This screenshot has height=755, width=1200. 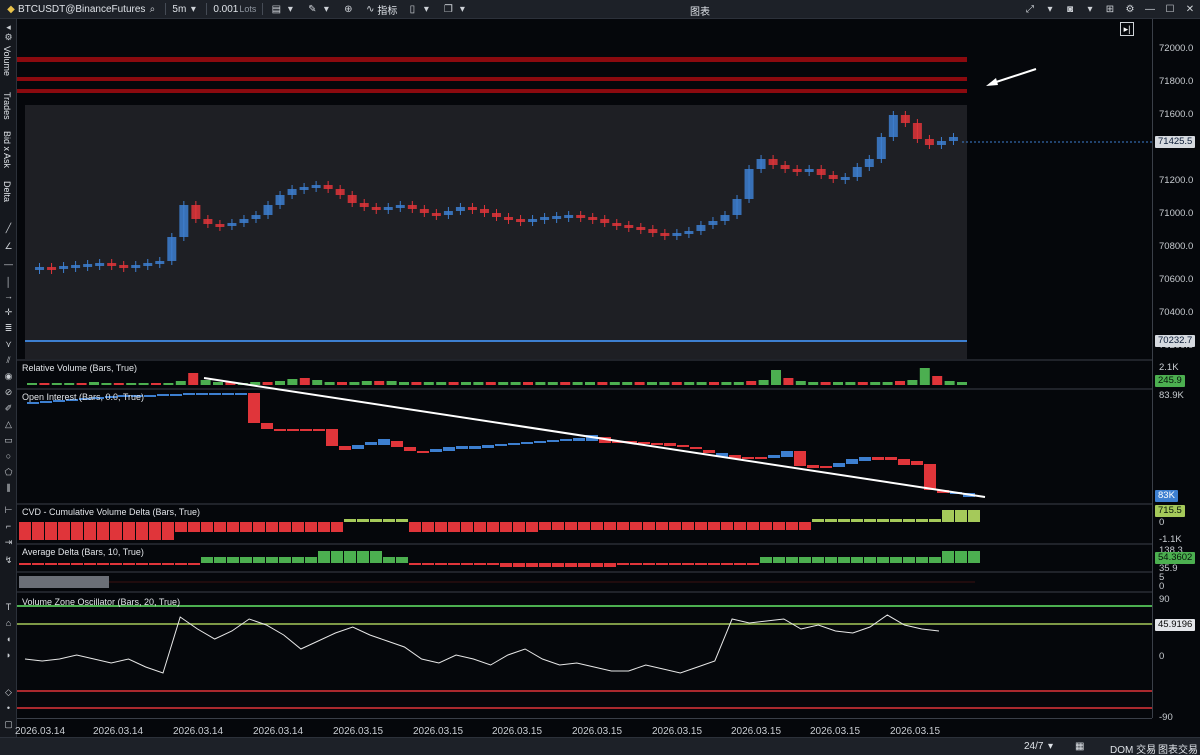 I want to click on bars-tool-icon: ⫼, so click(x=8, y=488).